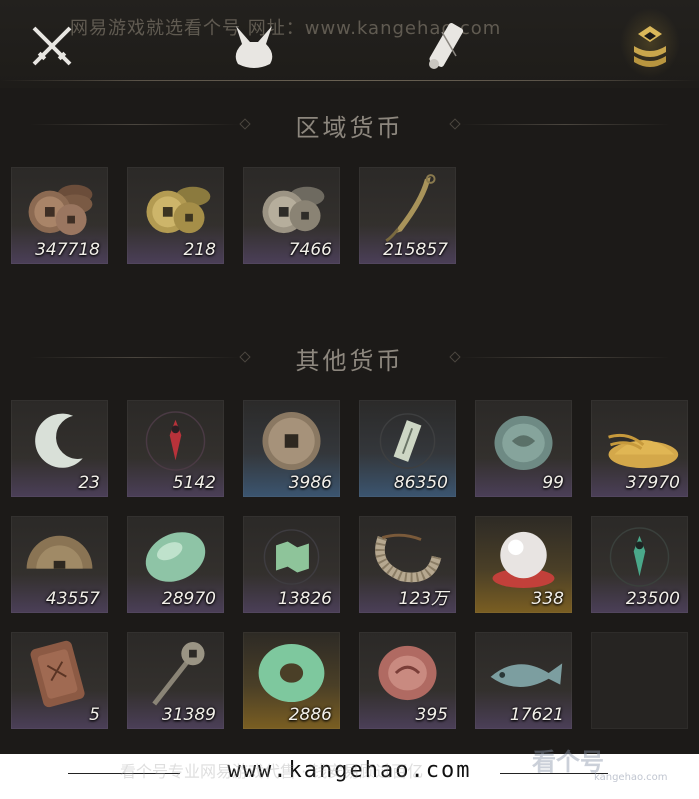 The width and height of the screenshot is (699, 799). I want to click on tab-scrolls, so click(448, 46).